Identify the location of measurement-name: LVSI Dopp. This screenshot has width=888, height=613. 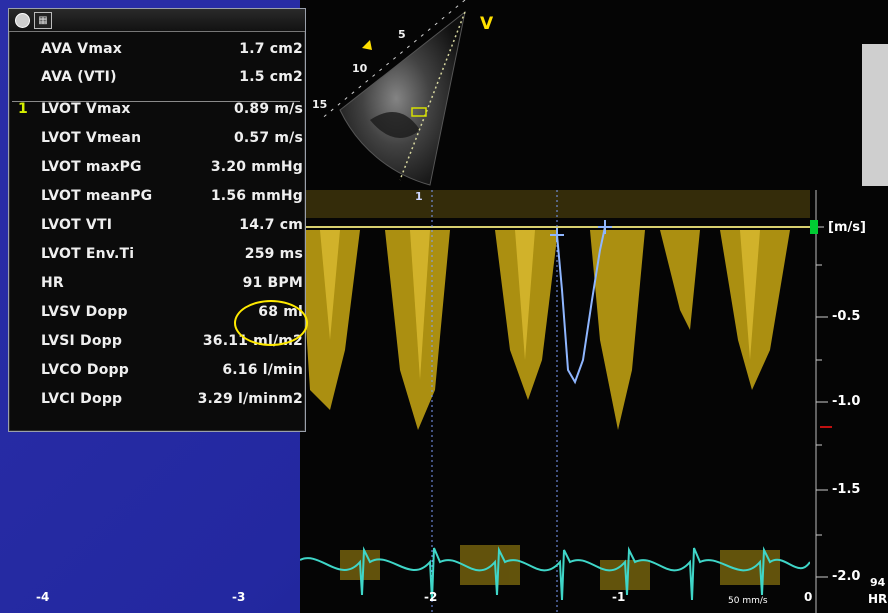
(82, 341).